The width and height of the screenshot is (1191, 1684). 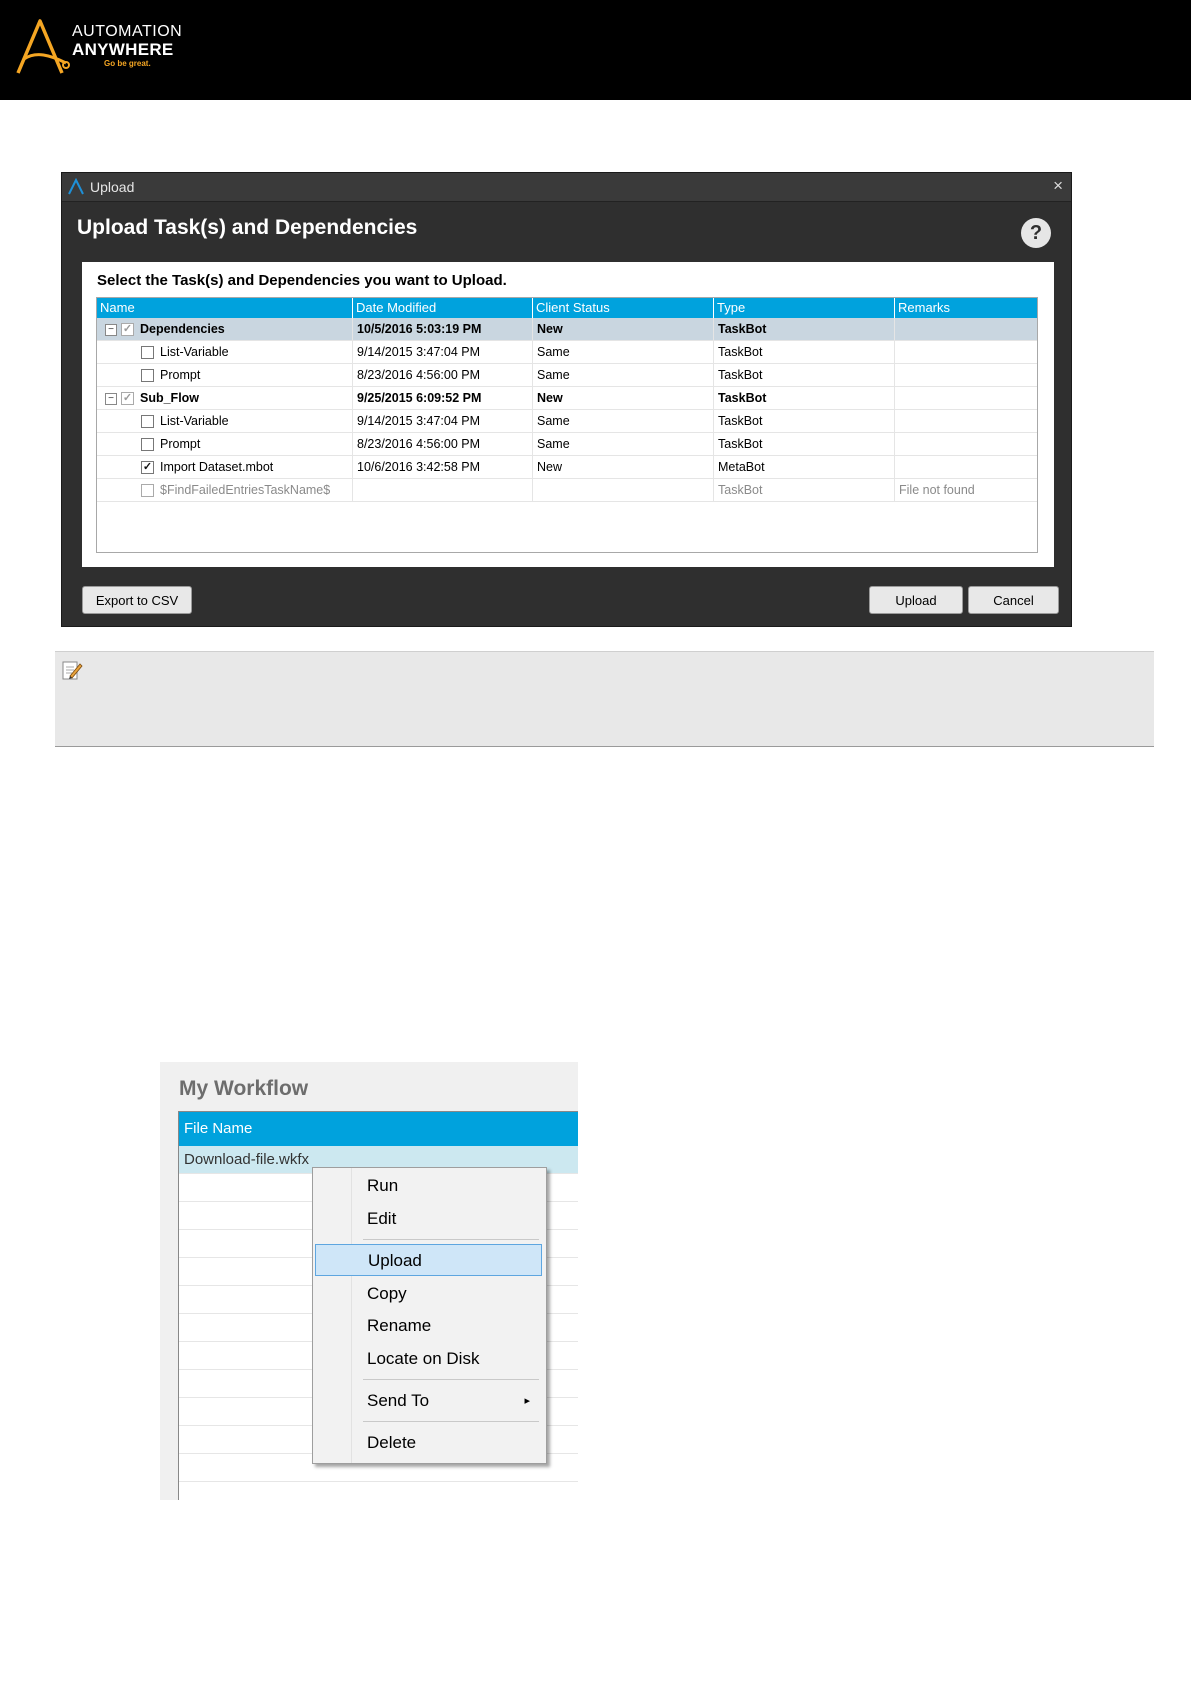 What do you see at coordinates (137, 600) in the screenshot?
I see `export-to-csv-button: Export to CSV` at bounding box center [137, 600].